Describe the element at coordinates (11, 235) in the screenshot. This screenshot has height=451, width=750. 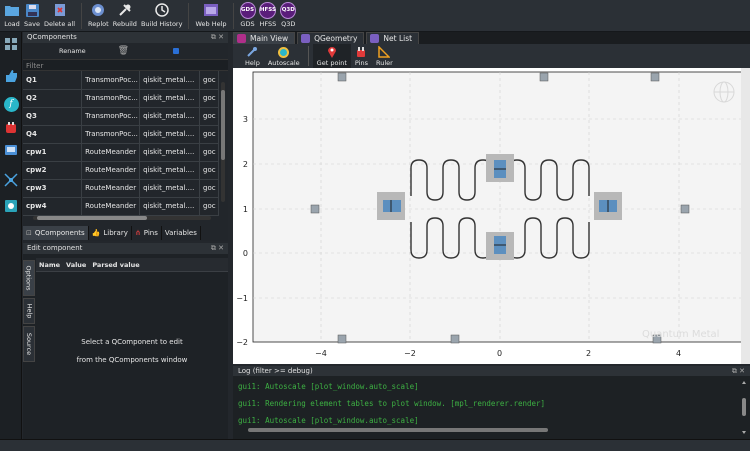
I see `left-icon-rail: f` at that location.